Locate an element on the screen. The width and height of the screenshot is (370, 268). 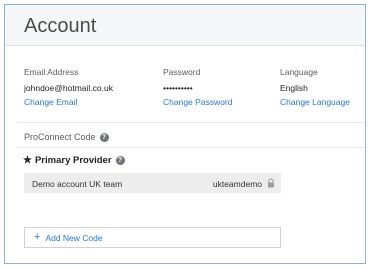
email-value: johndoe@hotmail.co.uk is located at coordinates (68, 88).